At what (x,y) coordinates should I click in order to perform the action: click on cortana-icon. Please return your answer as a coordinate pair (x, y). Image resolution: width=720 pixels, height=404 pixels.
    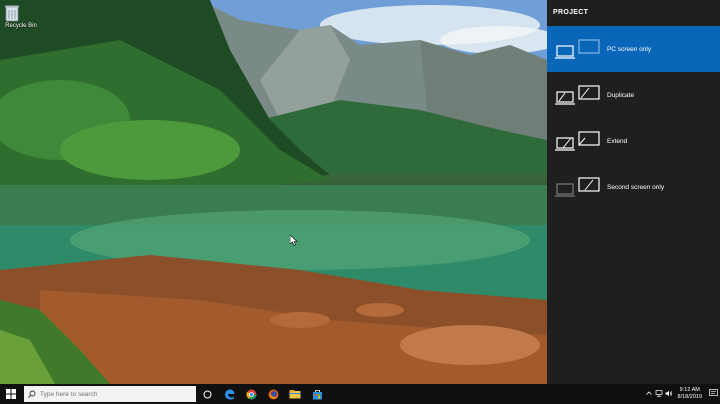
    Looking at the image, I should click on (207, 394).